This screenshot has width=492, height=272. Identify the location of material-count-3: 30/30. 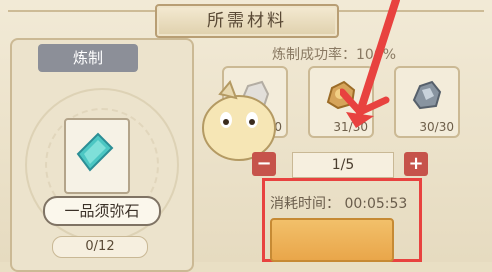
(436, 127).